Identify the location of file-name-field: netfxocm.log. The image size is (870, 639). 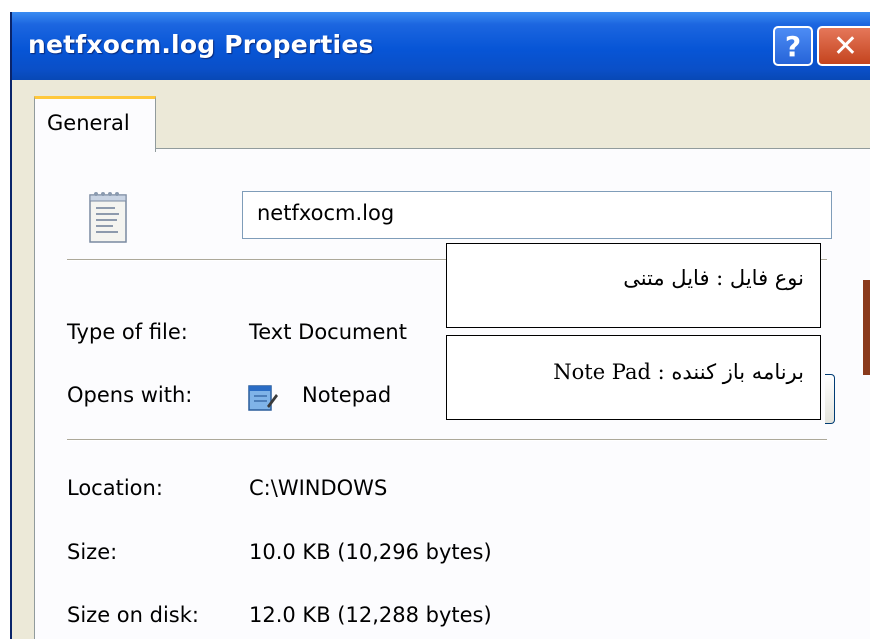
(537, 215).